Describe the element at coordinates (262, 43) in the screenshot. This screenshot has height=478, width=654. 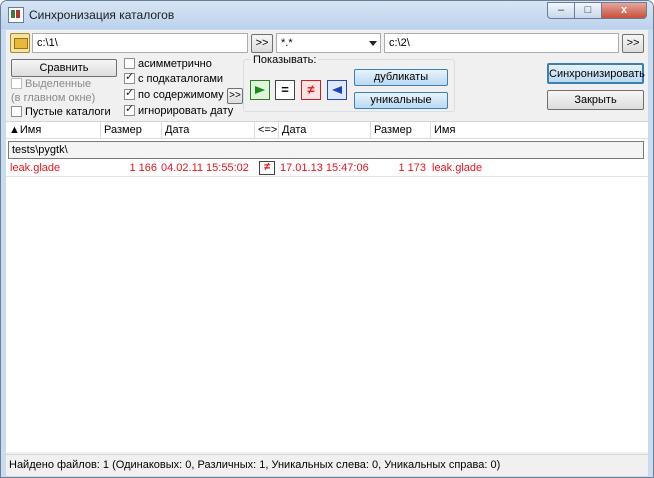
I see `left-history-button: >>` at that location.